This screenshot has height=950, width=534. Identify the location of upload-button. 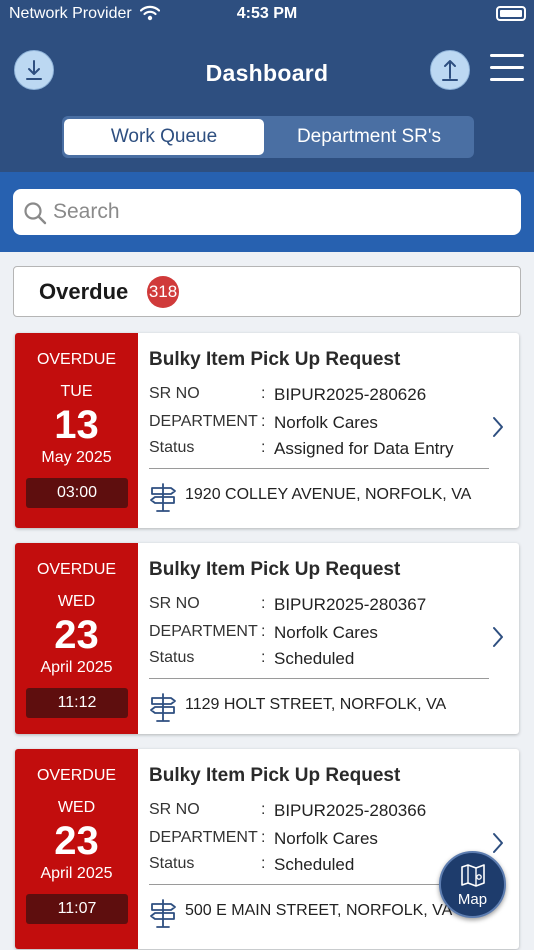
(450, 70).